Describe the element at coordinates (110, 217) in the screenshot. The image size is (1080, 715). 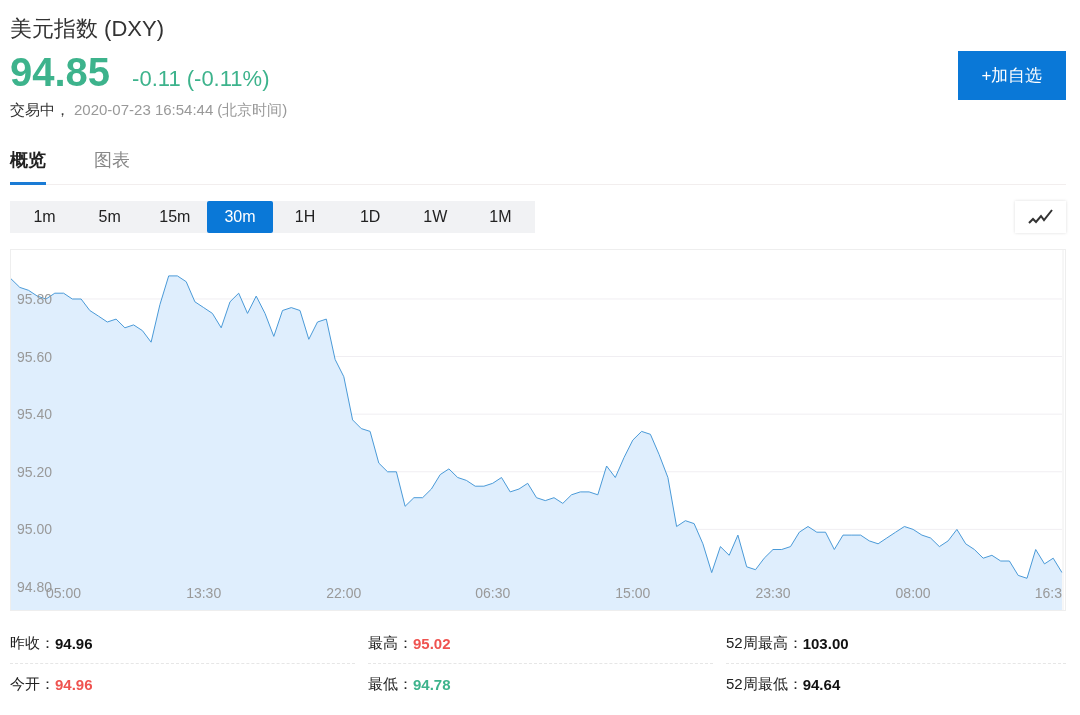
I see `interval-button: 5m` at that location.